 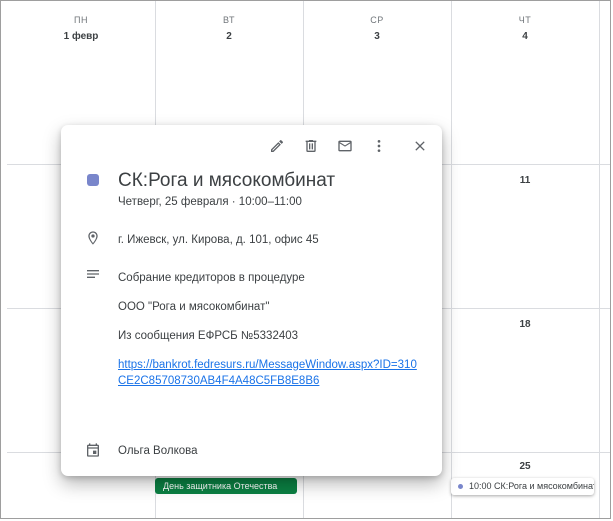 What do you see at coordinates (377, 37) in the screenshot?
I see `day-date: 3` at bounding box center [377, 37].